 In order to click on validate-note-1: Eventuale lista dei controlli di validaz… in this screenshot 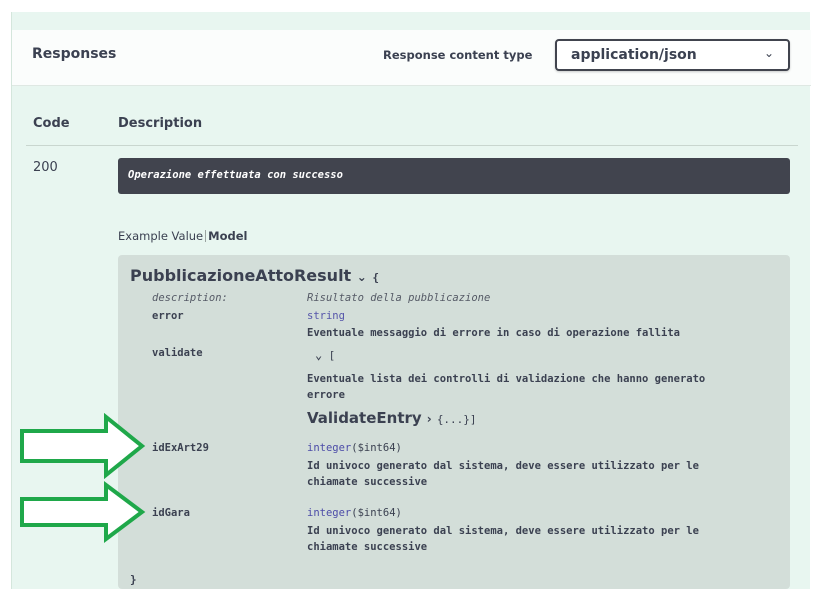, I will do `click(506, 379)`.